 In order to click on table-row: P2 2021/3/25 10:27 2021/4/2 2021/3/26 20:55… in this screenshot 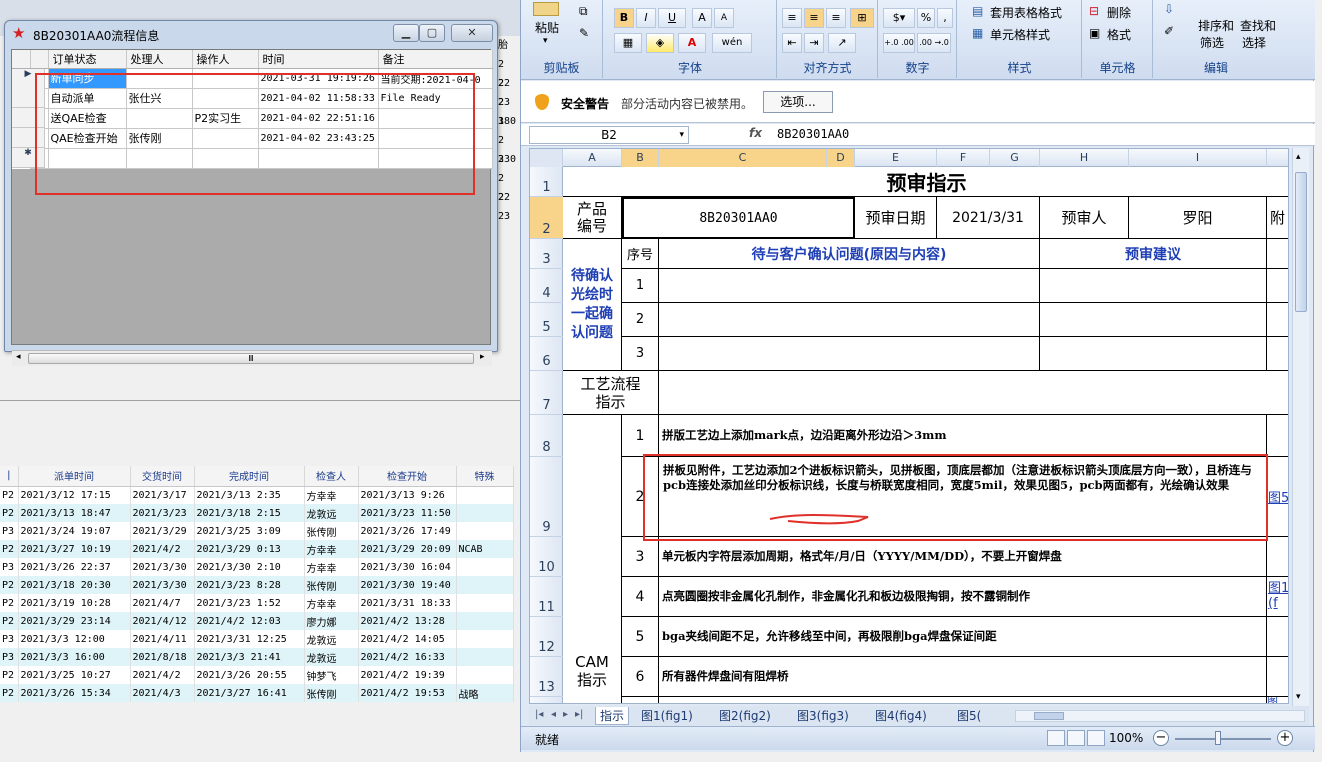, I will do `click(257, 675)`.